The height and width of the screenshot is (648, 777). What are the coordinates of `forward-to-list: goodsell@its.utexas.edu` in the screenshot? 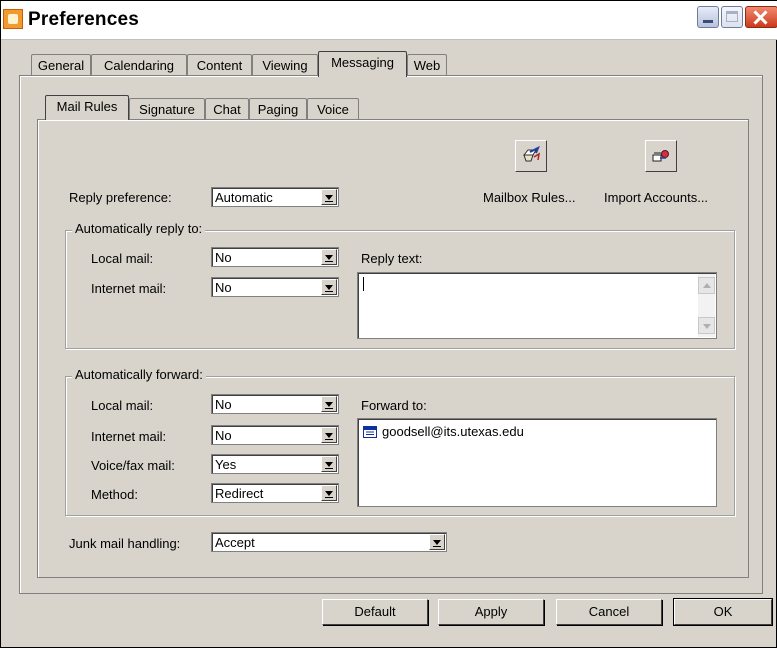 It's located at (537, 462).